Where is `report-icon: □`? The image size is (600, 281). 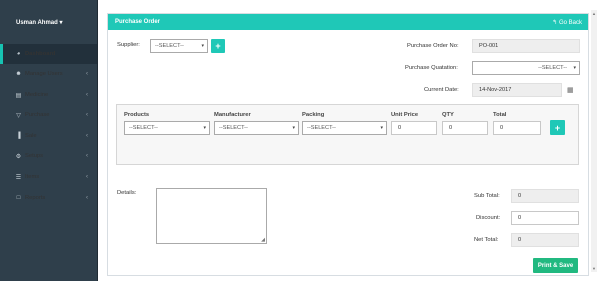
report-icon: □ is located at coordinates (18, 198).